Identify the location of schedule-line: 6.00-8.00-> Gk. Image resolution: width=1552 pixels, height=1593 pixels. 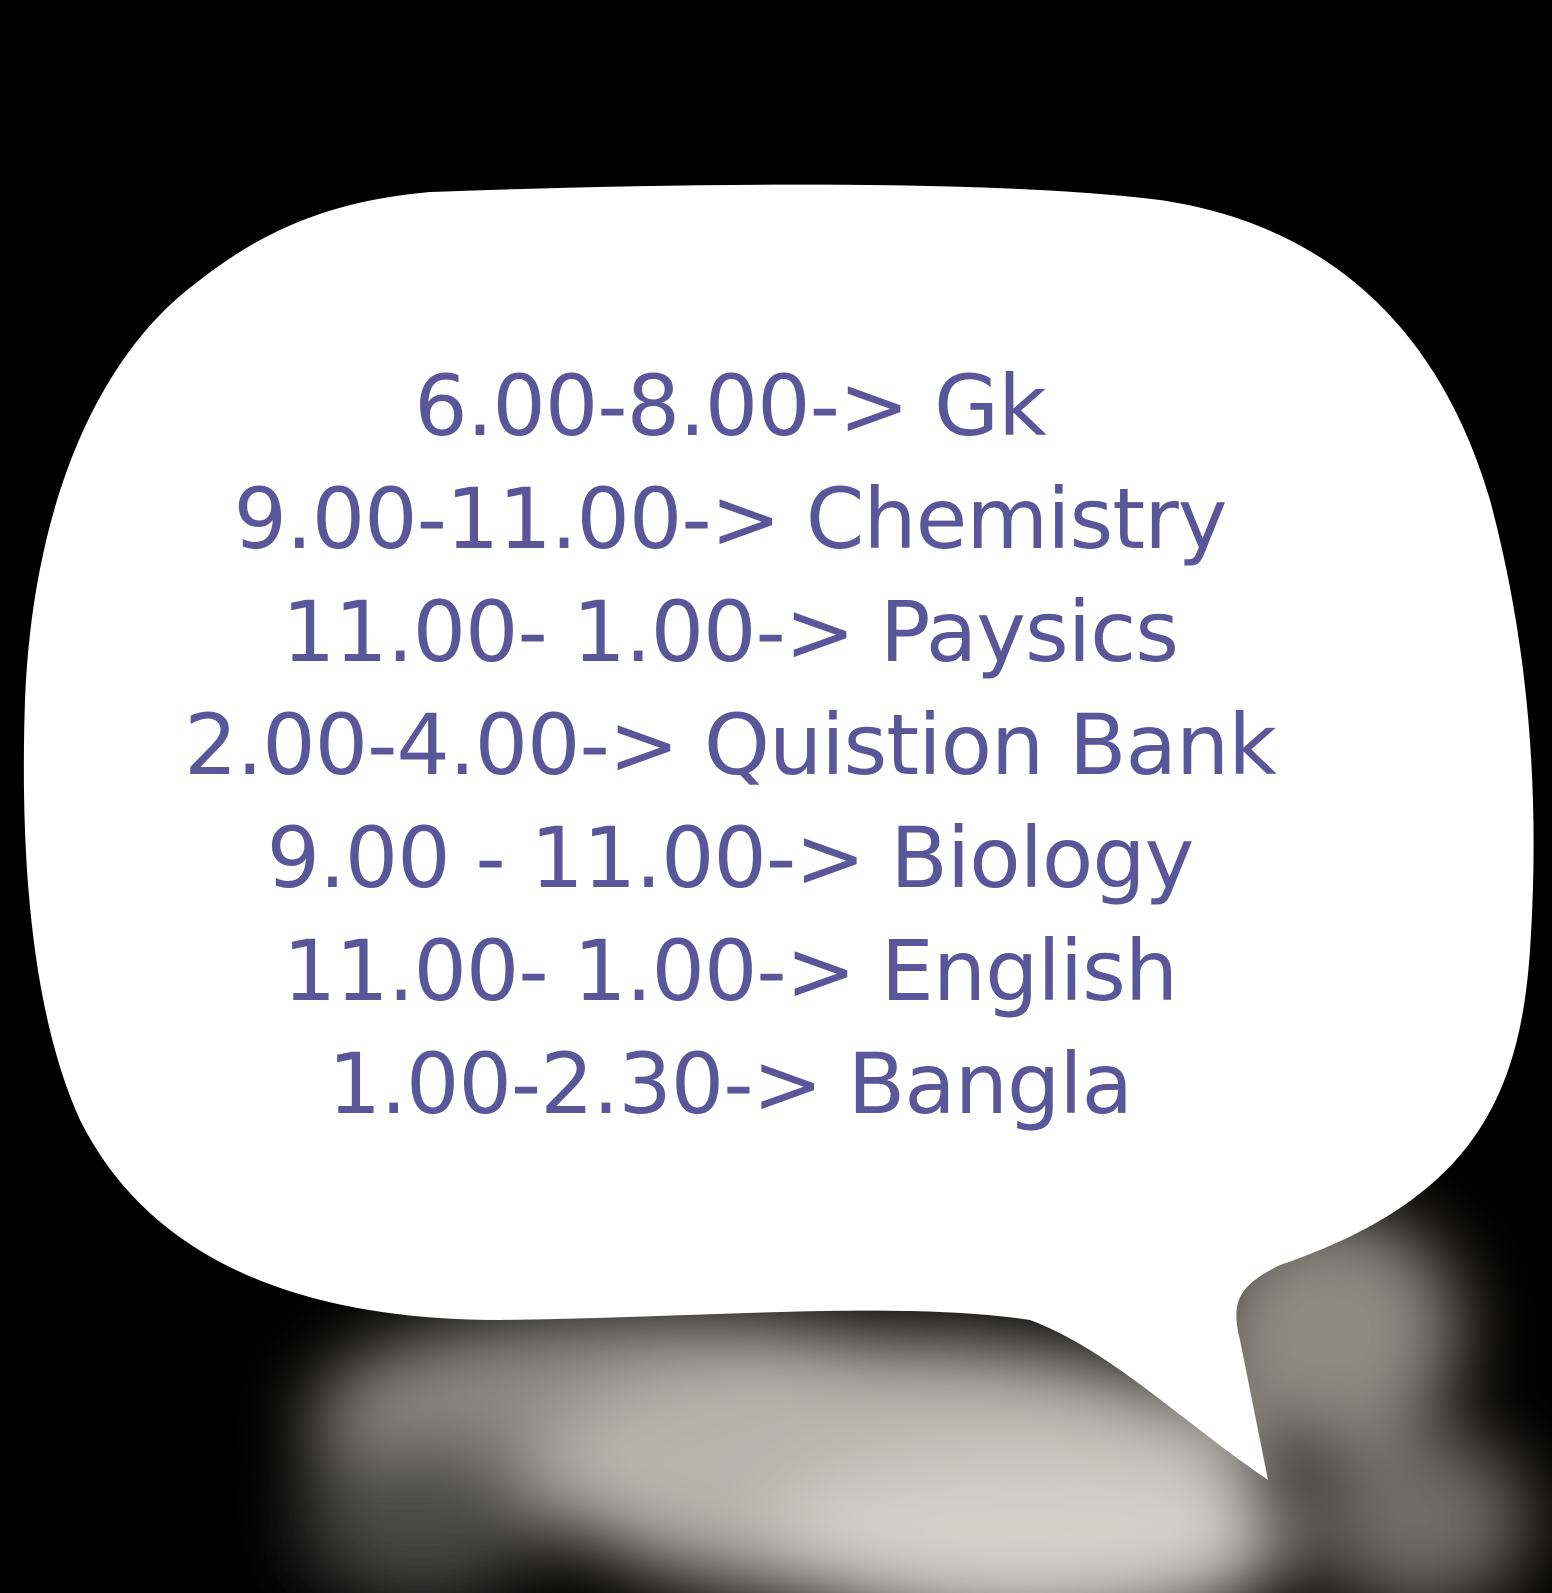
(730, 406).